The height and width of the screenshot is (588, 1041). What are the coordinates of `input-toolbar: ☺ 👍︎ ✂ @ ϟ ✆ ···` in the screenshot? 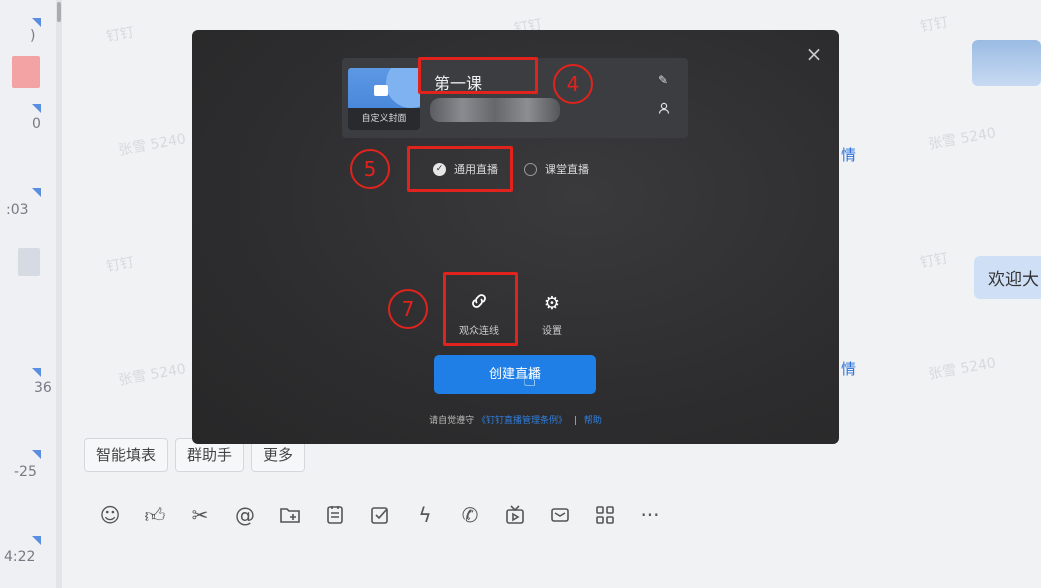 It's located at (384, 515).